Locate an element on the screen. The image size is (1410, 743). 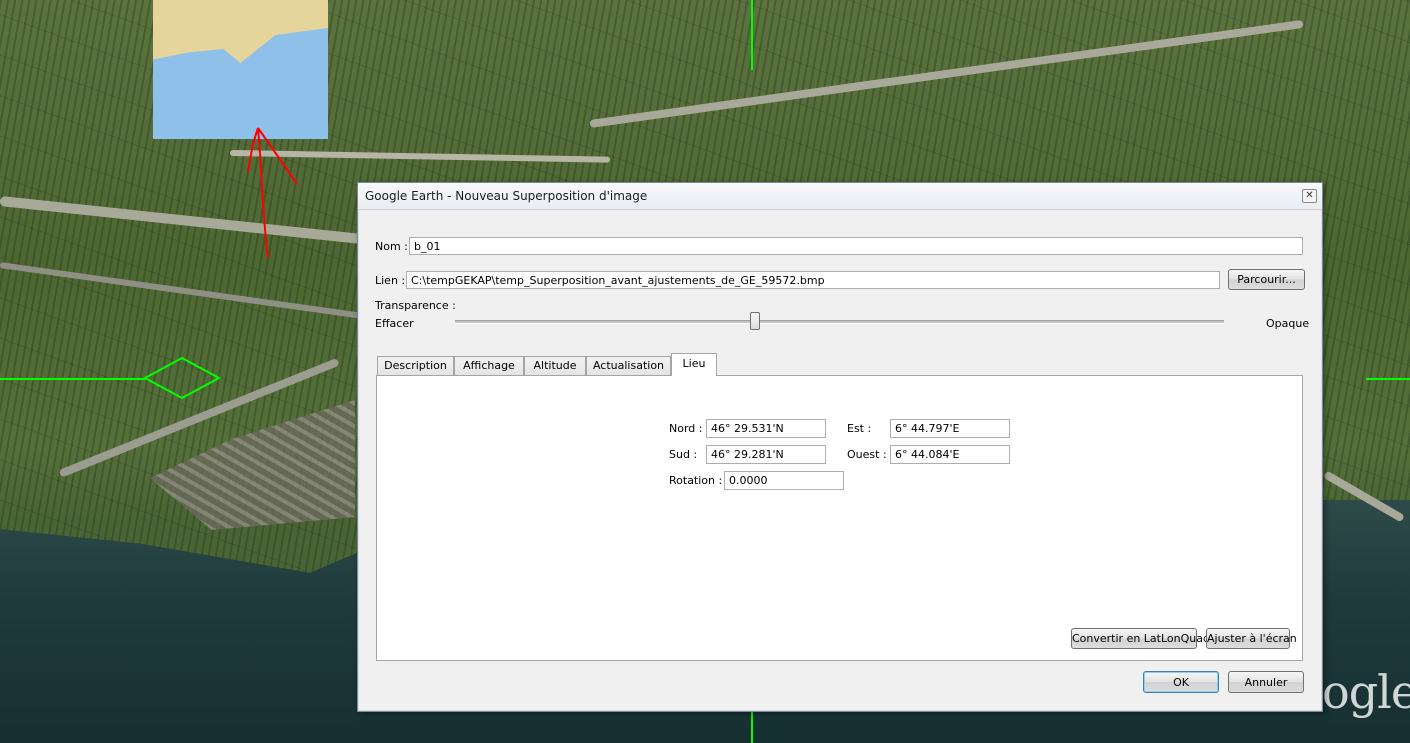
transparency-slider is located at coordinates (839, 322).